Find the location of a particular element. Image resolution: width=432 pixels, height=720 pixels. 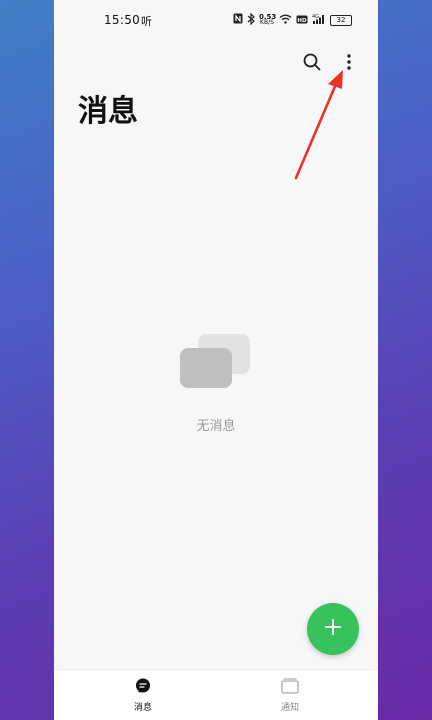

tab-messages-label: 消息 is located at coordinates (142, 708).